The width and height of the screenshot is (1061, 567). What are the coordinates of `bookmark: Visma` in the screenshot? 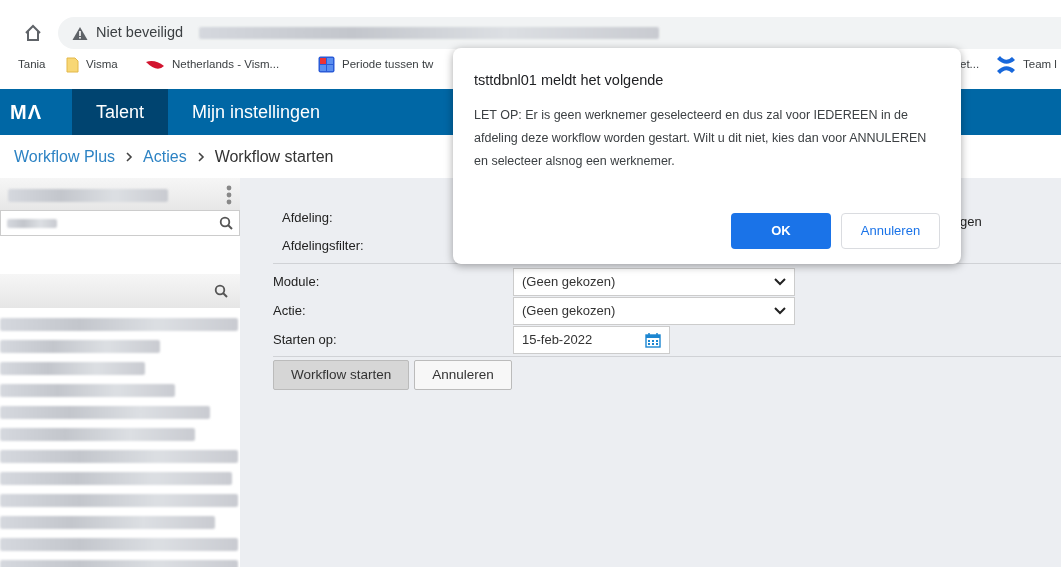 It's located at (92, 65).